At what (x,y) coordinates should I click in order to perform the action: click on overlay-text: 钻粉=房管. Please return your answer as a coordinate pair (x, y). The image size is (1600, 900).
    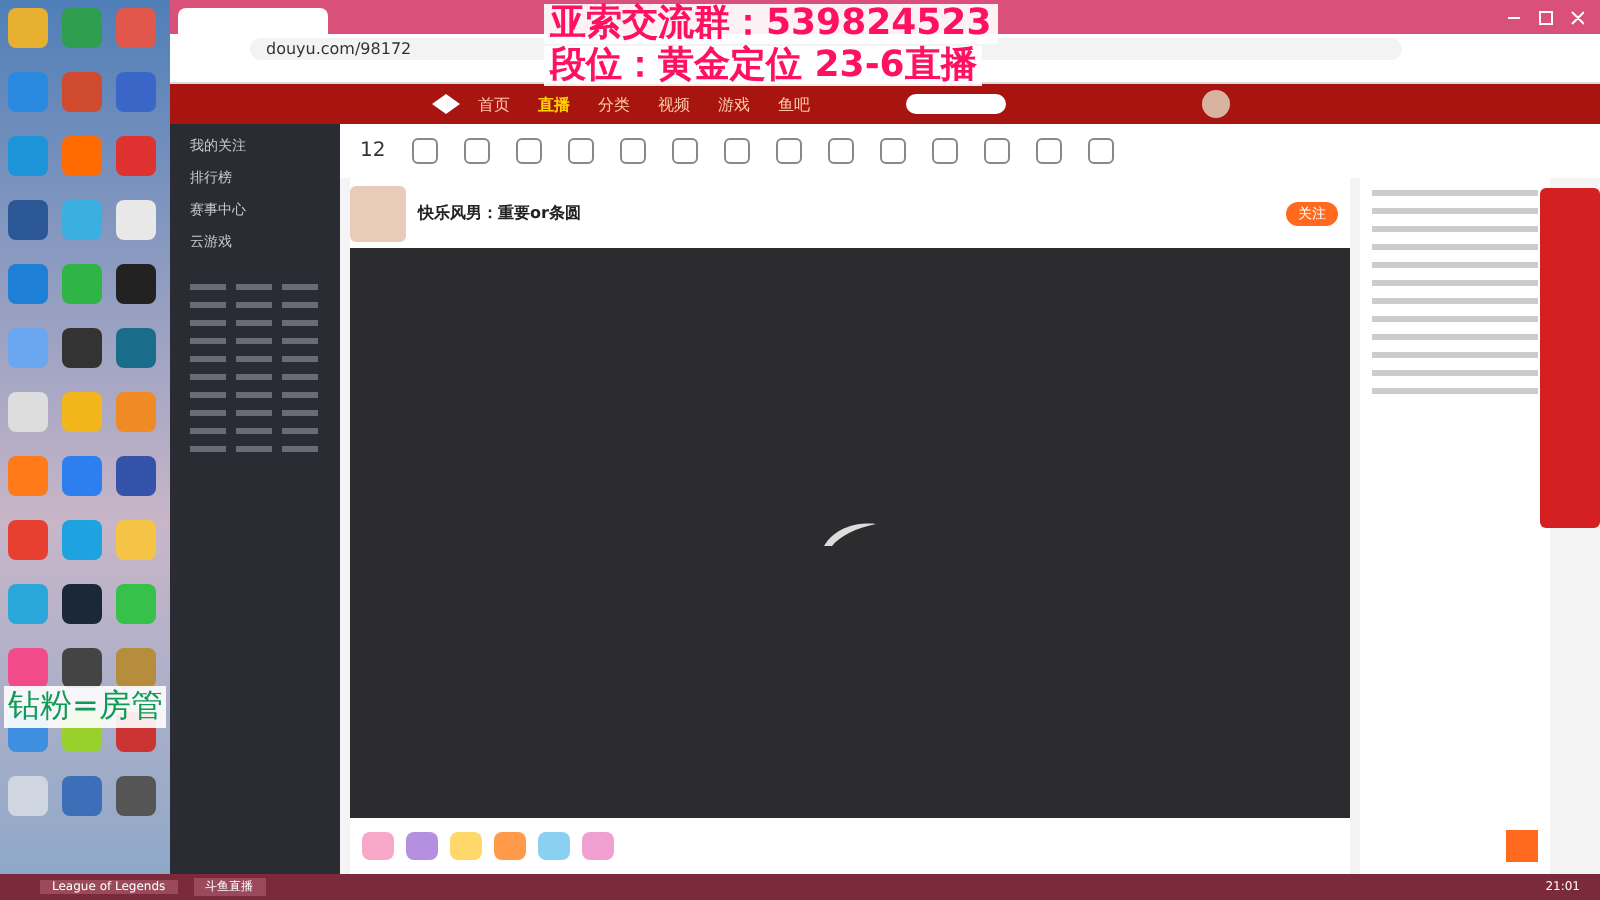
    Looking at the image, I should click on (85, 707).